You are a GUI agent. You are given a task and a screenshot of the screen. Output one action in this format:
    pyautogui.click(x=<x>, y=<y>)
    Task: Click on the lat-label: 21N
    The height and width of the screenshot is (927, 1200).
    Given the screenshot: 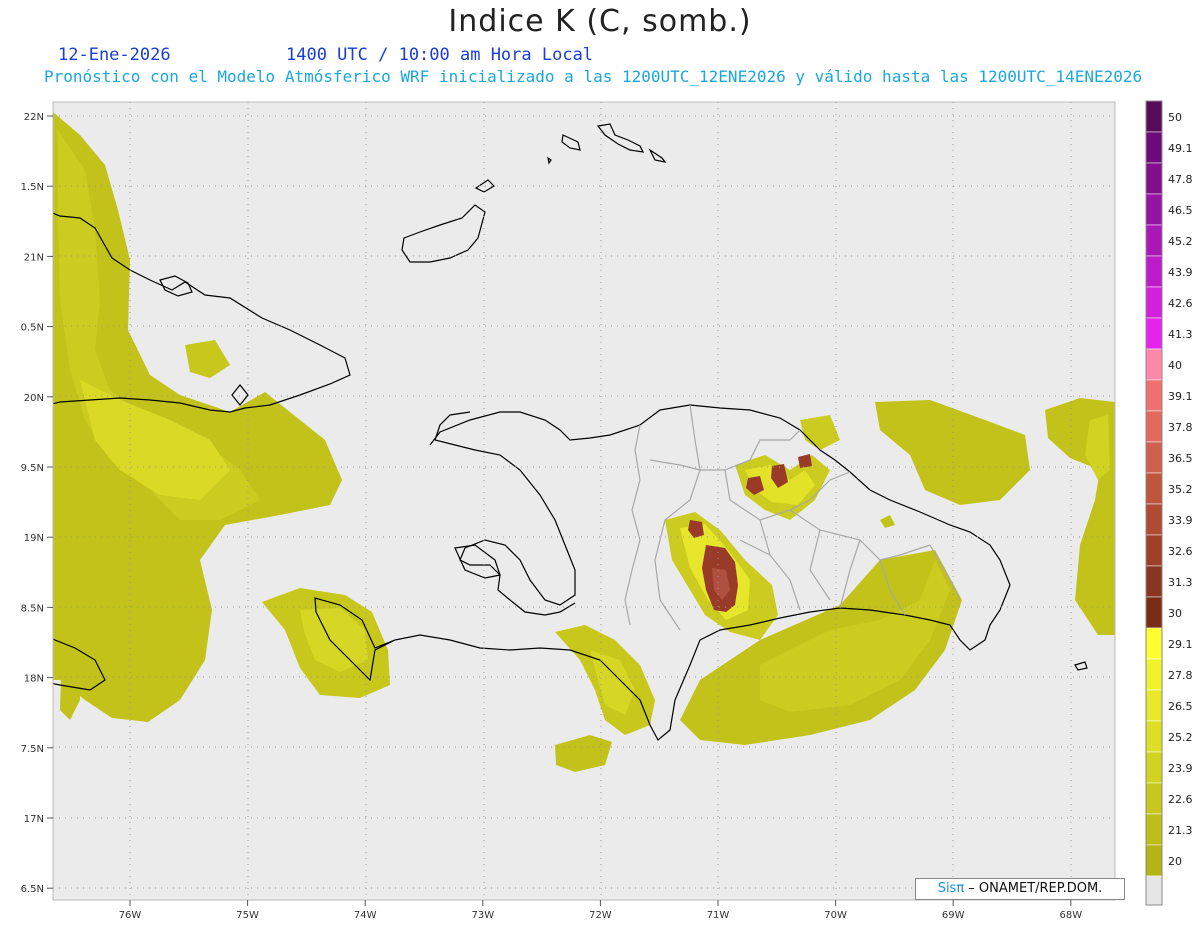 What is the action you would take?
    pyautogui.click(x=34, y=257)
    